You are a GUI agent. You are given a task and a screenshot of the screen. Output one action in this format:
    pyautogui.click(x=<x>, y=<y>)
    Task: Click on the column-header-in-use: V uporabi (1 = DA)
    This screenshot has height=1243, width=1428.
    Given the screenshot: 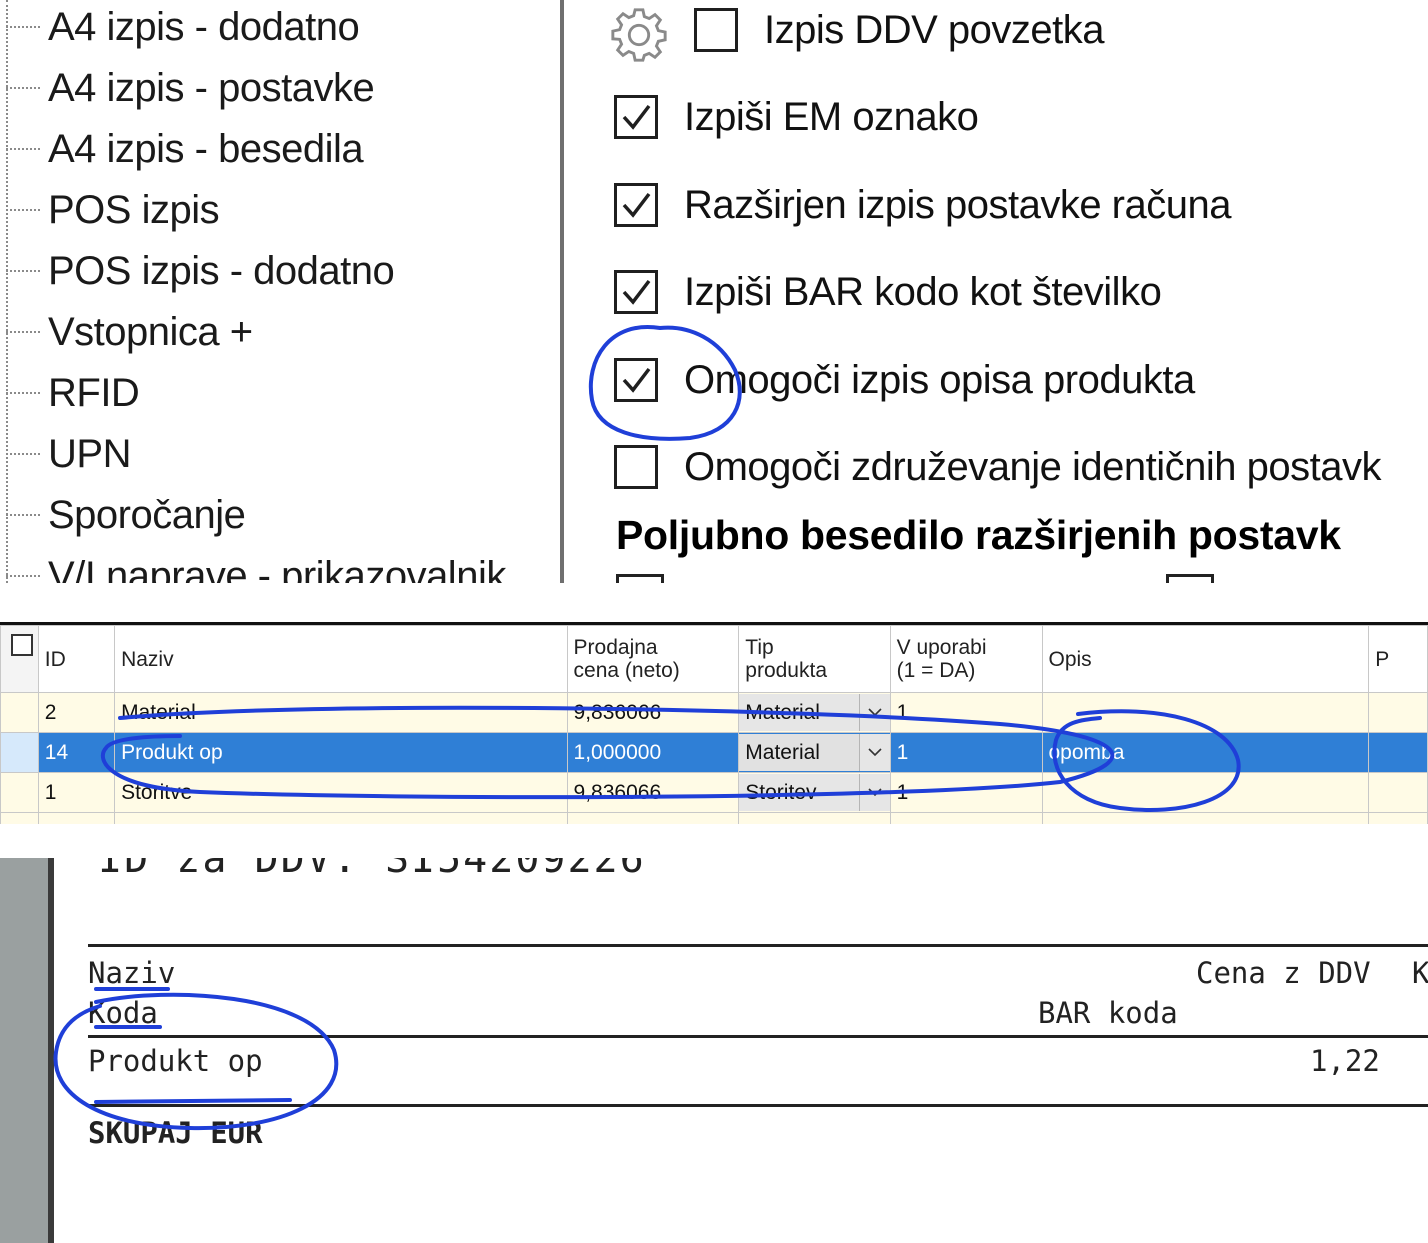 What is the action you would take?
    pyautogui.click(x=966, y=659)
    